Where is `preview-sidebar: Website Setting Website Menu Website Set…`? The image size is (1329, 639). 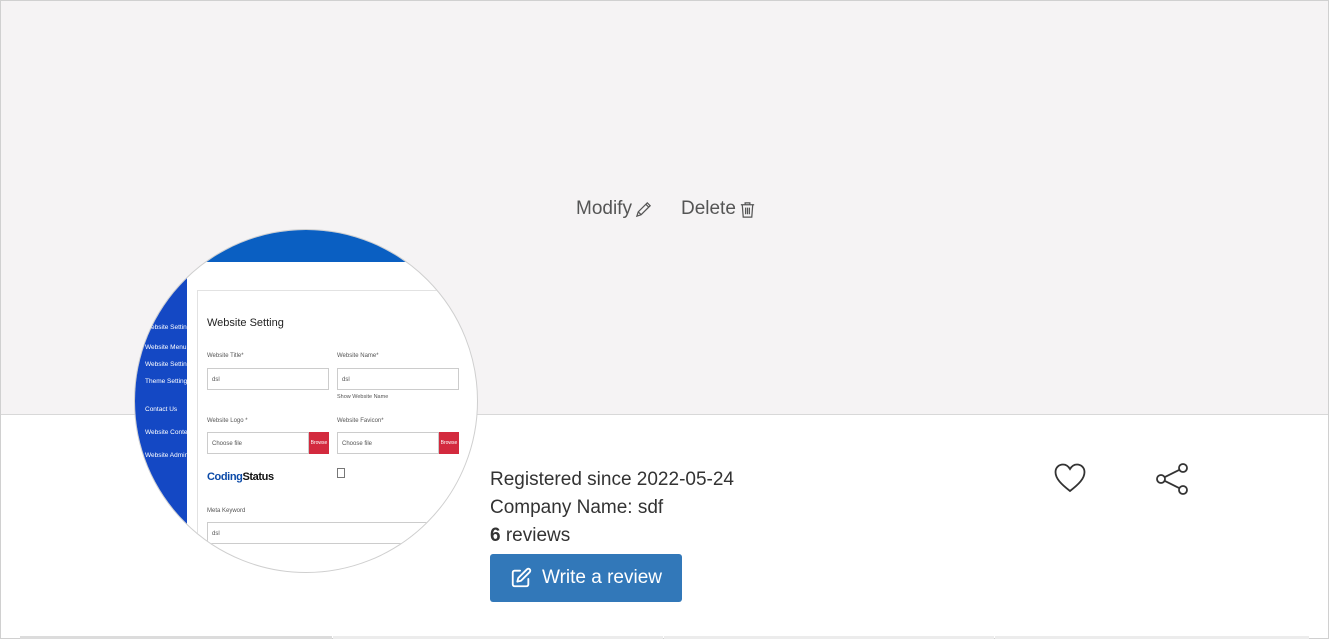
preview-sidebar: Website Setting Website Menu Website Set… is located at coordinates (164, 417).